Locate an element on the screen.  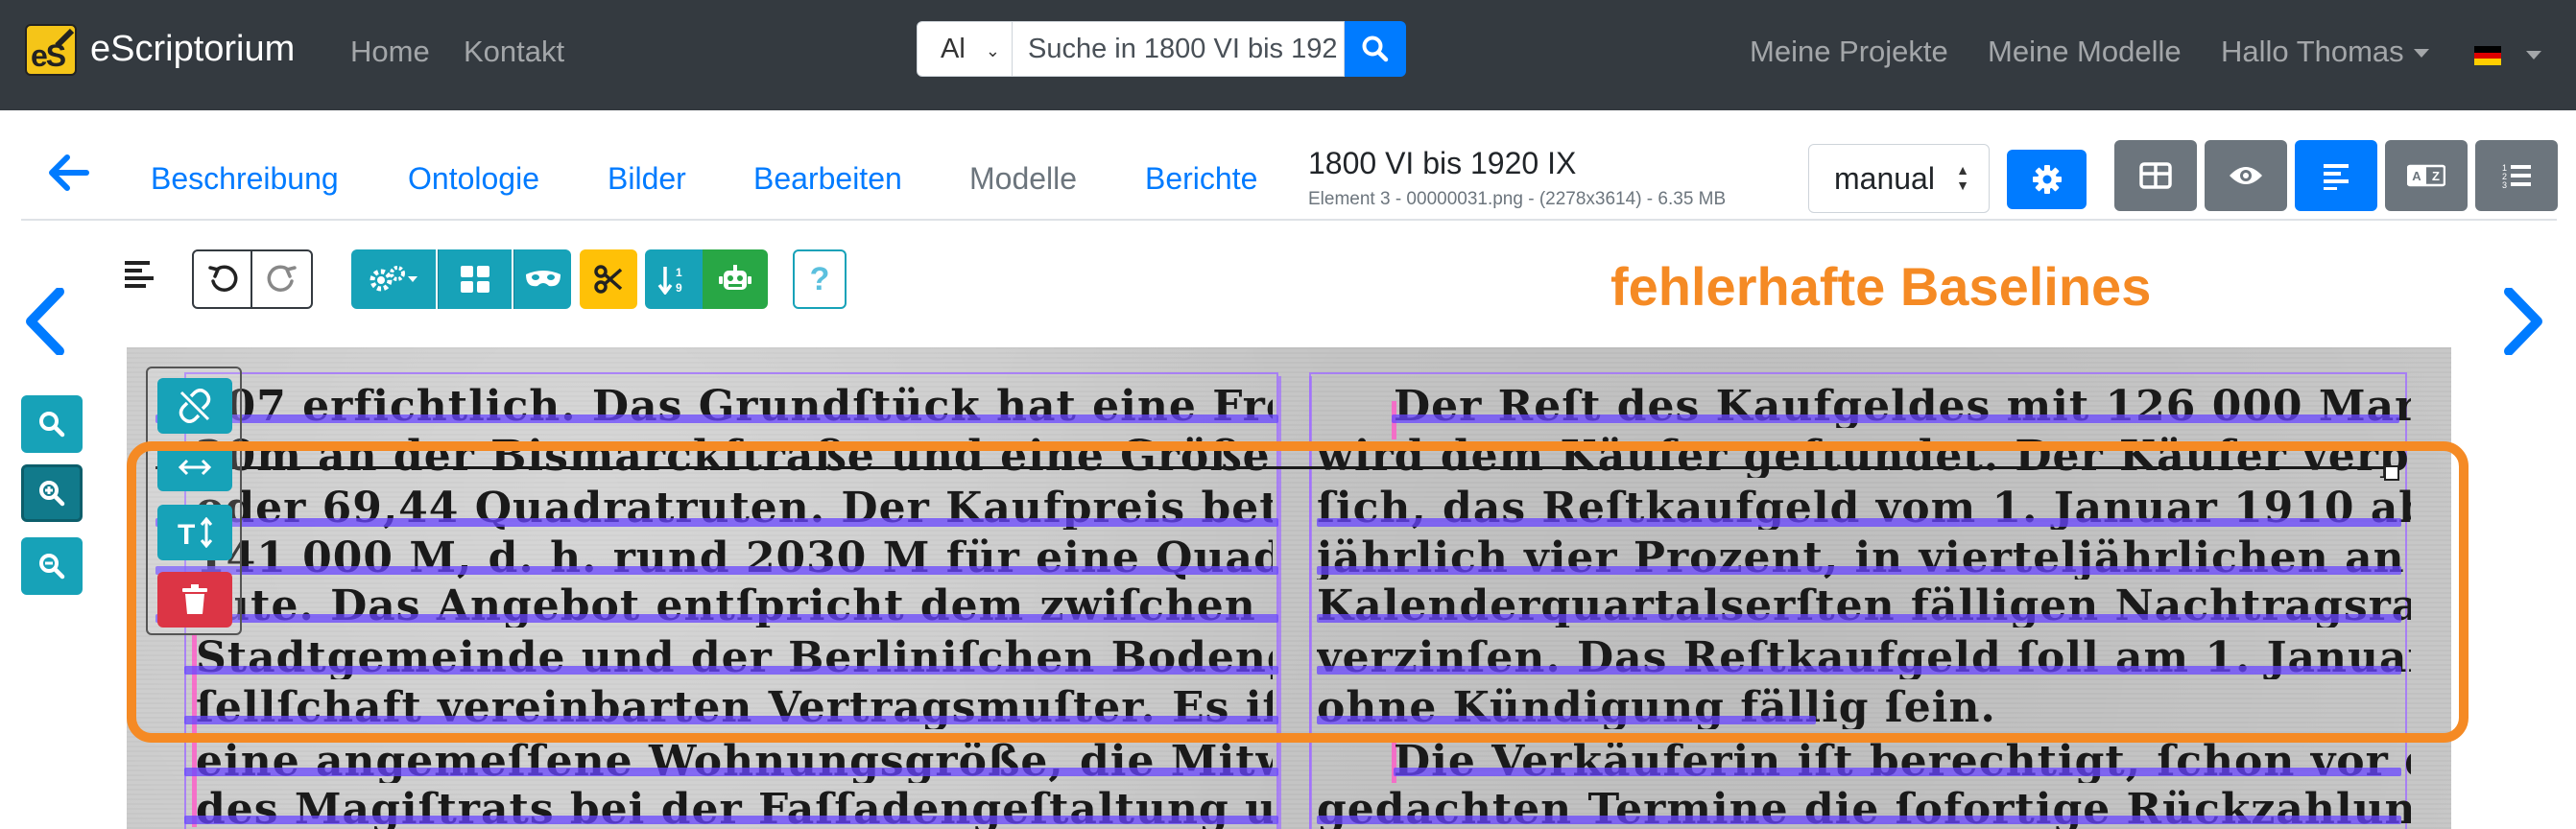
svg-text: 9 is located at coordinates (679, 288).